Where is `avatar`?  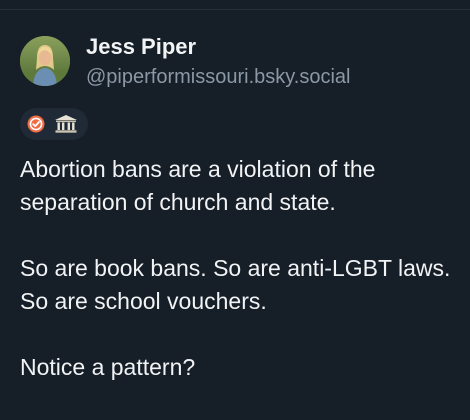
avatar is located at coordinates (45, 61).